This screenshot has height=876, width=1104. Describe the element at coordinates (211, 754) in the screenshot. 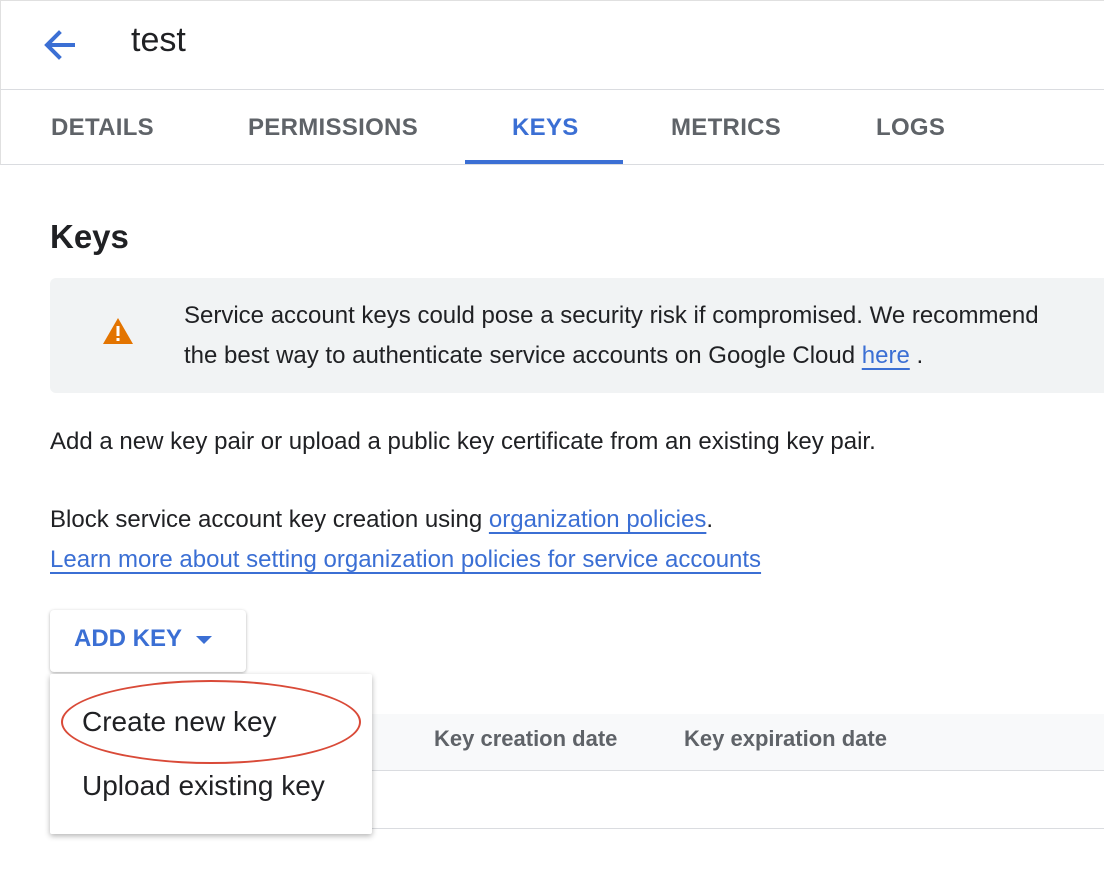

I see `add-key-menu: Create new key Upload existing key` at that location.